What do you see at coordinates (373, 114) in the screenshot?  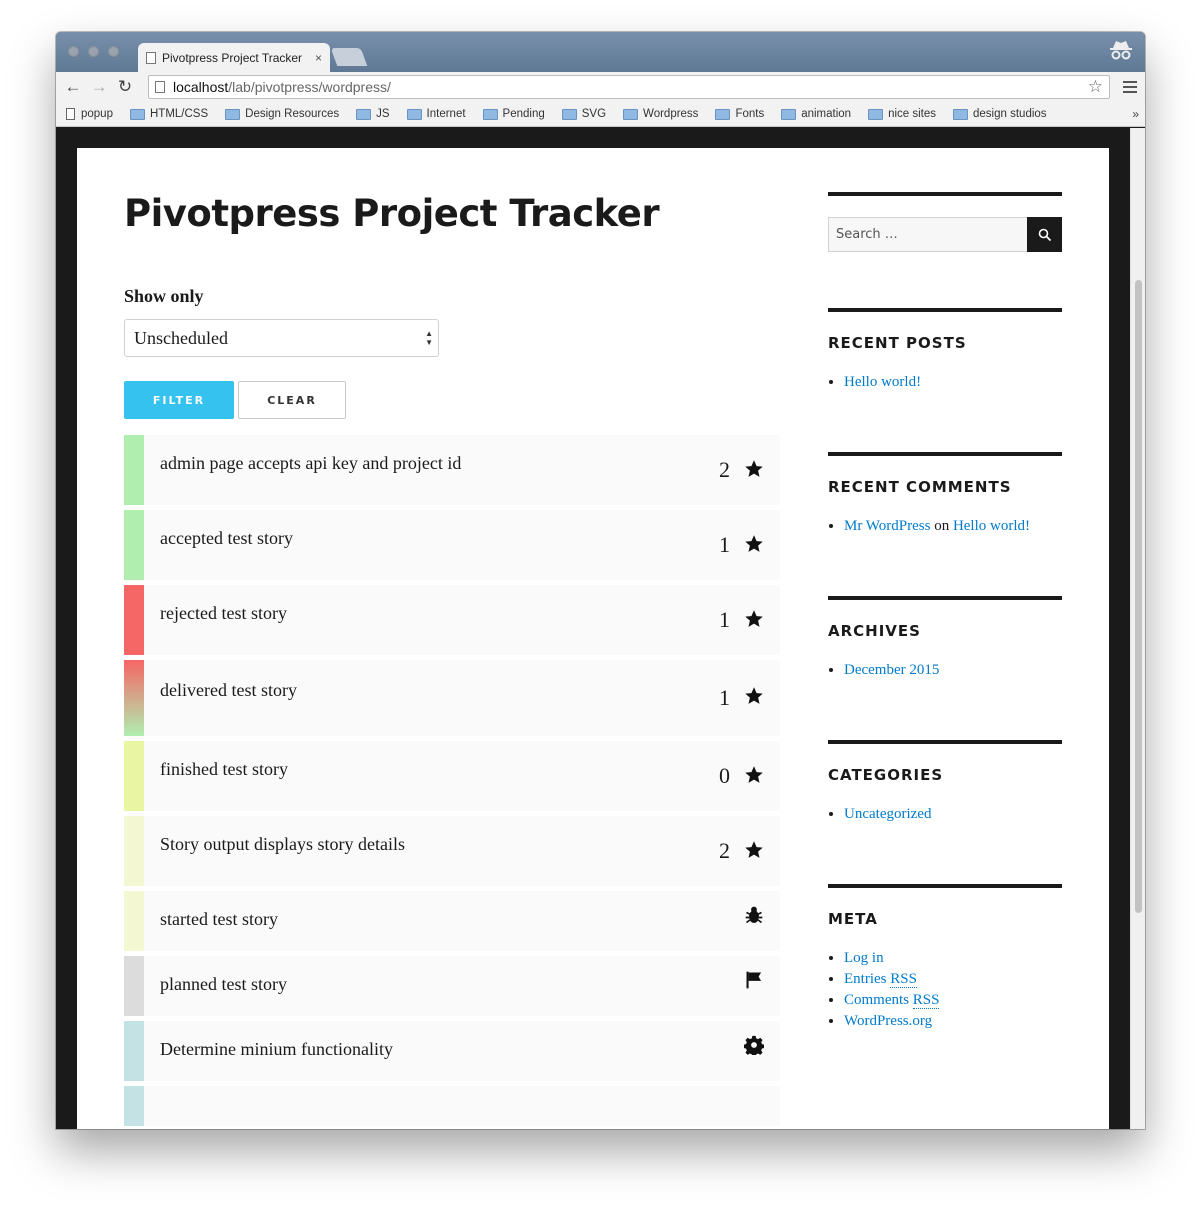 I see `bookmark-folder: JS` at bounding box center [373, 114].